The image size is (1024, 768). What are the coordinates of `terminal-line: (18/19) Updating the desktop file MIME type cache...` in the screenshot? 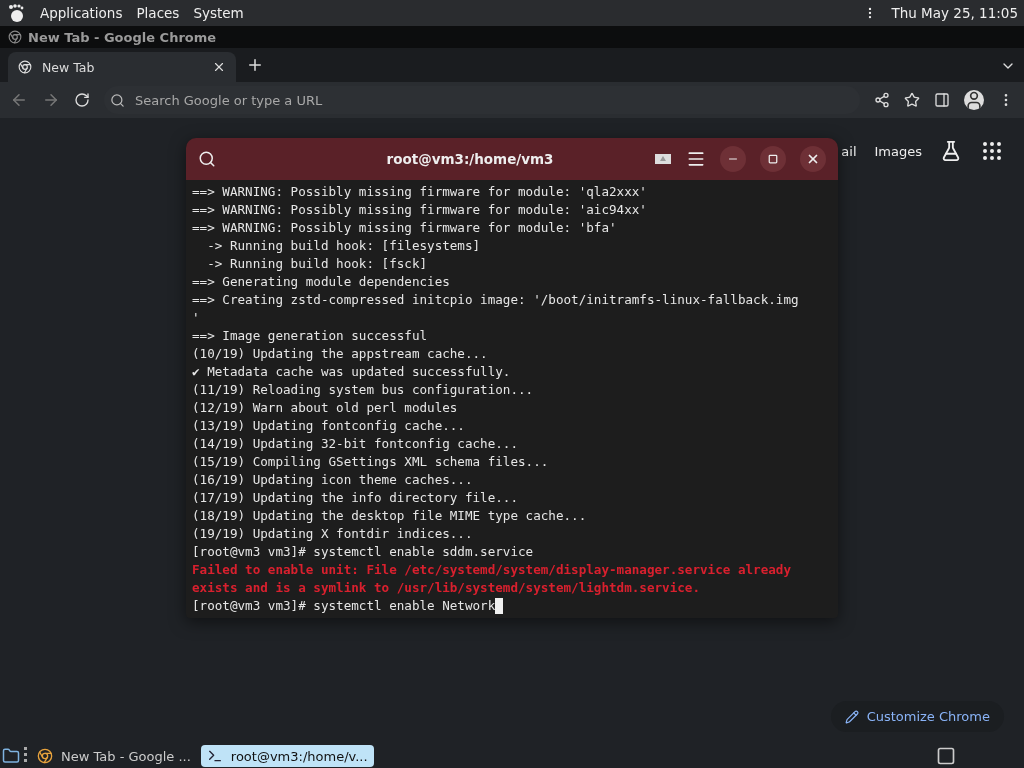 It's located at (389, 516).